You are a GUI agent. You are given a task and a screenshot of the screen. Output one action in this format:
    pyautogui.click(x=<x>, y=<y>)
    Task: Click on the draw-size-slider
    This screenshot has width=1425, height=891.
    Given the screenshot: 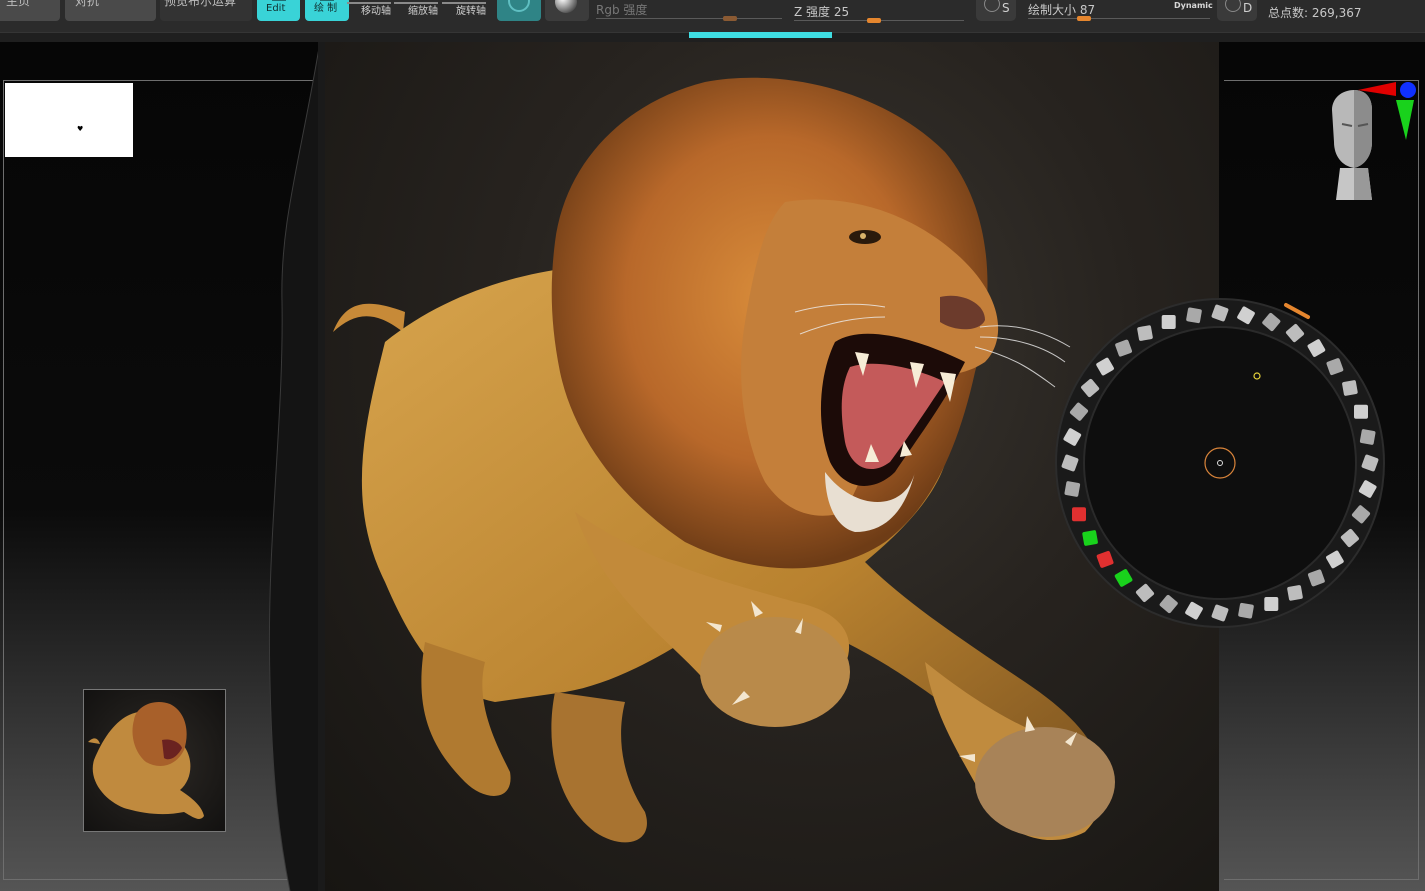 What is the action you would take?
    pyautogui.click(x=1119, y=18)
    